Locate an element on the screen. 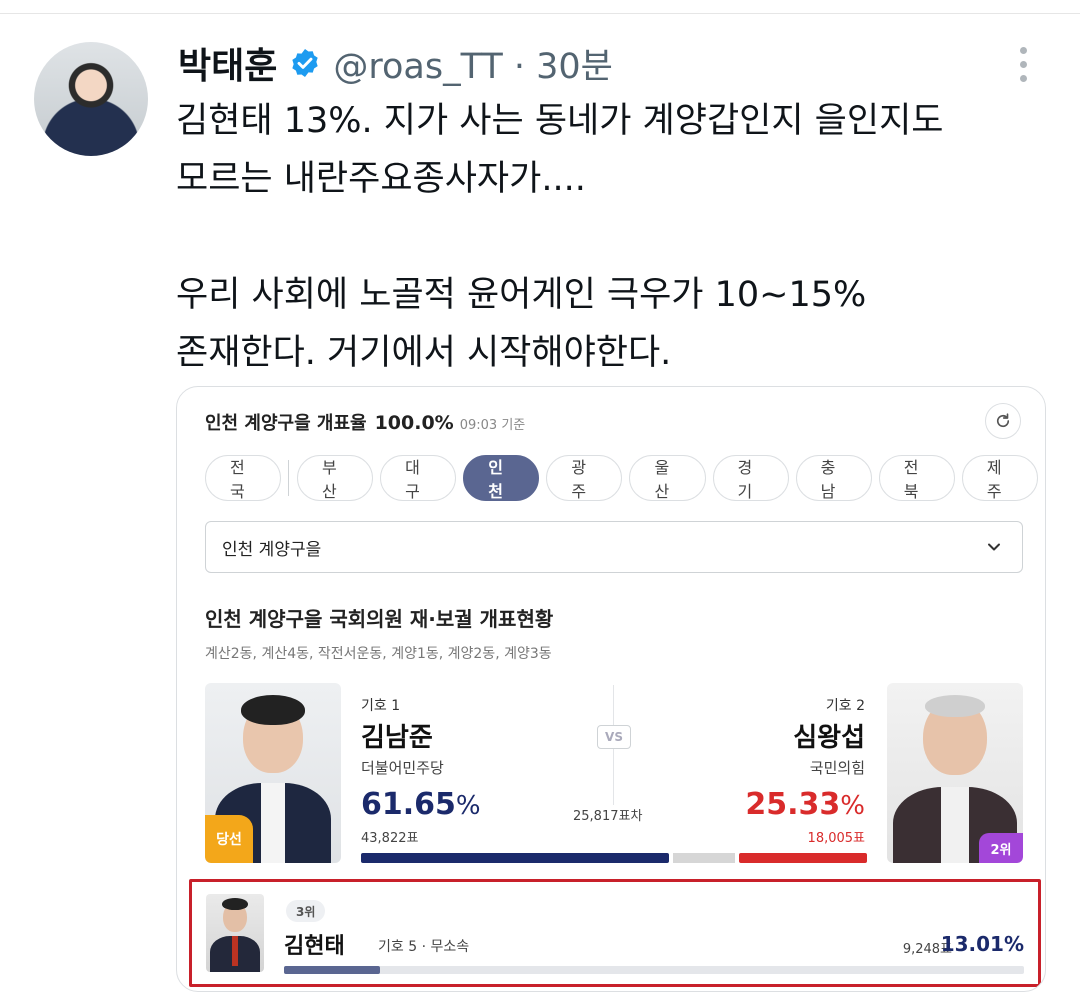  region-tab-제주: 제주 is located at coordinates (999, 478).